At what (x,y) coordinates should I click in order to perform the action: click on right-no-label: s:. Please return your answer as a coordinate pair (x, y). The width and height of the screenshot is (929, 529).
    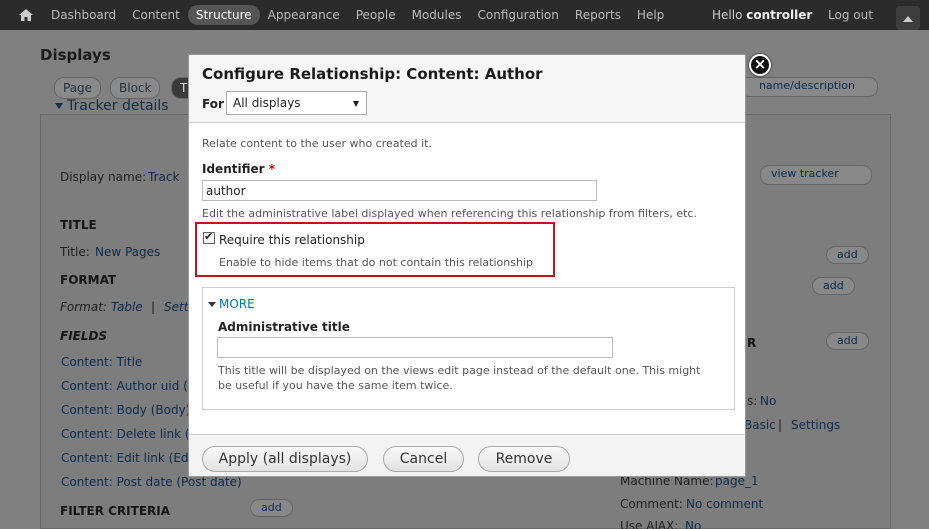
    Looking at the image, I should click on (752, 401).